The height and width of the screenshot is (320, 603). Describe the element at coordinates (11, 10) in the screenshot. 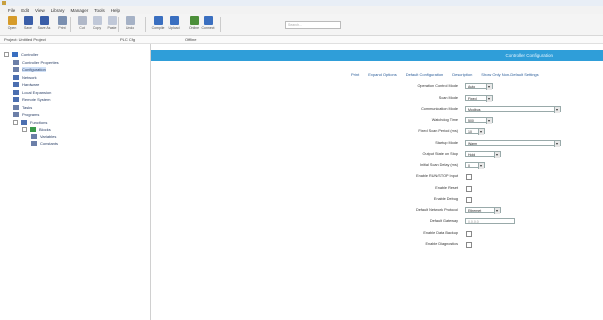

I see `menu-item-0: File` at that location.